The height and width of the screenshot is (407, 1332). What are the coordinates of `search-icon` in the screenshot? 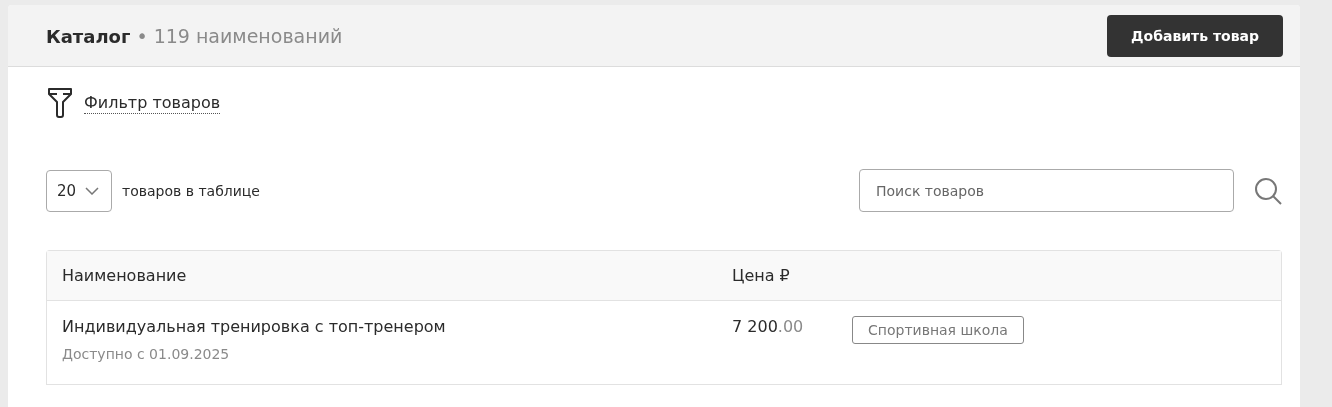 It's located at (1268, 190).